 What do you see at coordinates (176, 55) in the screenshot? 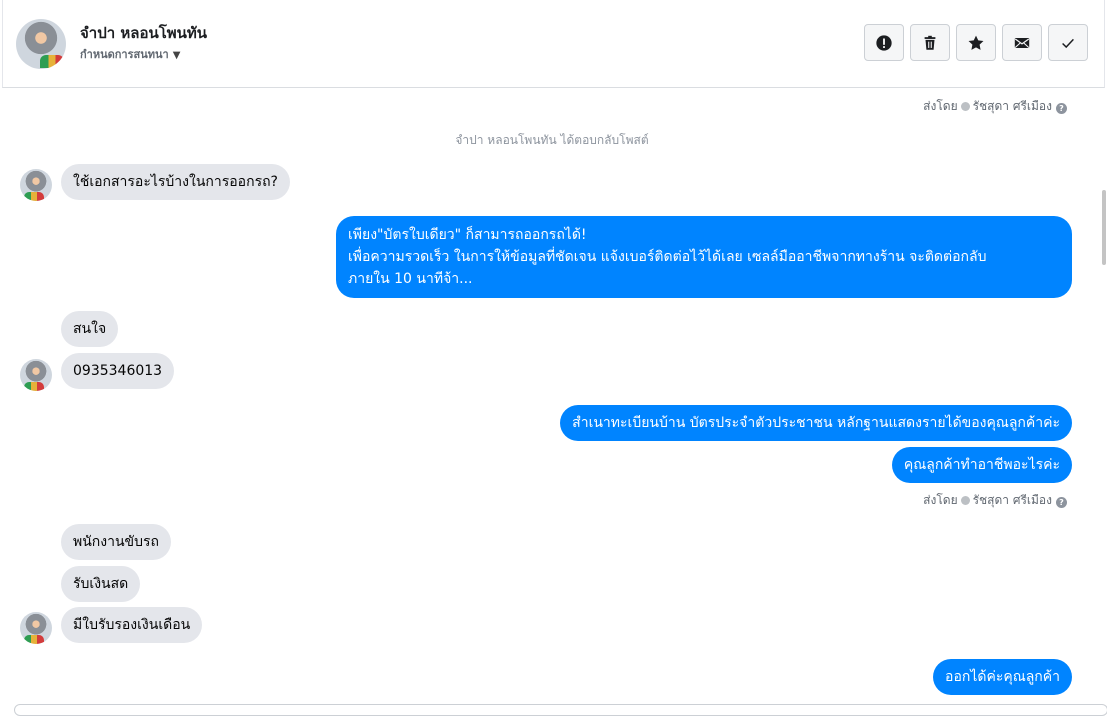
I see `caret-down-icon: ▼` at bounding box center [176, 55].